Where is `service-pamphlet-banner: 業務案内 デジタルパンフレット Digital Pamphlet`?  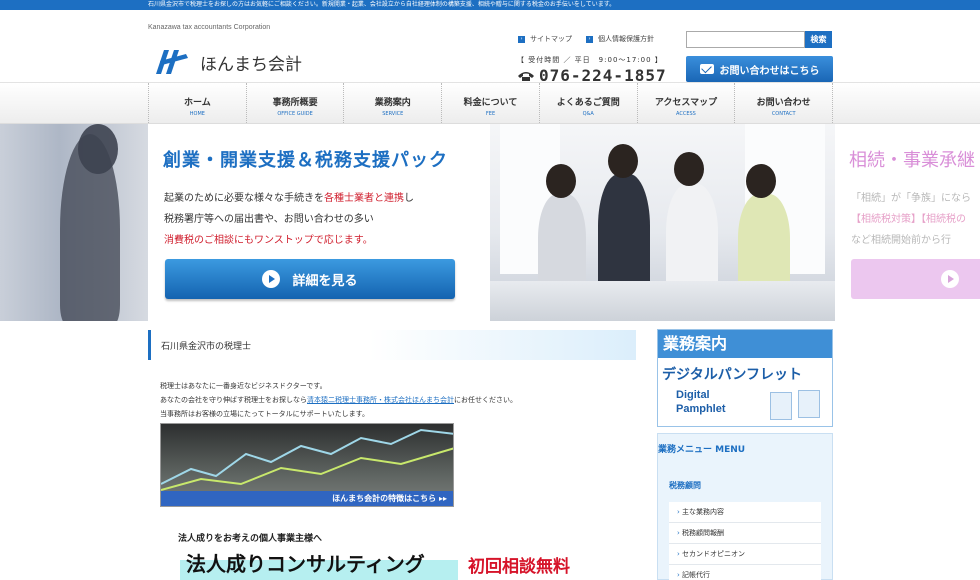 service-pamphlet-banner: 業務案内 デジタルパンフレット Digital Pamphlet is located at coordinates (745, 378).